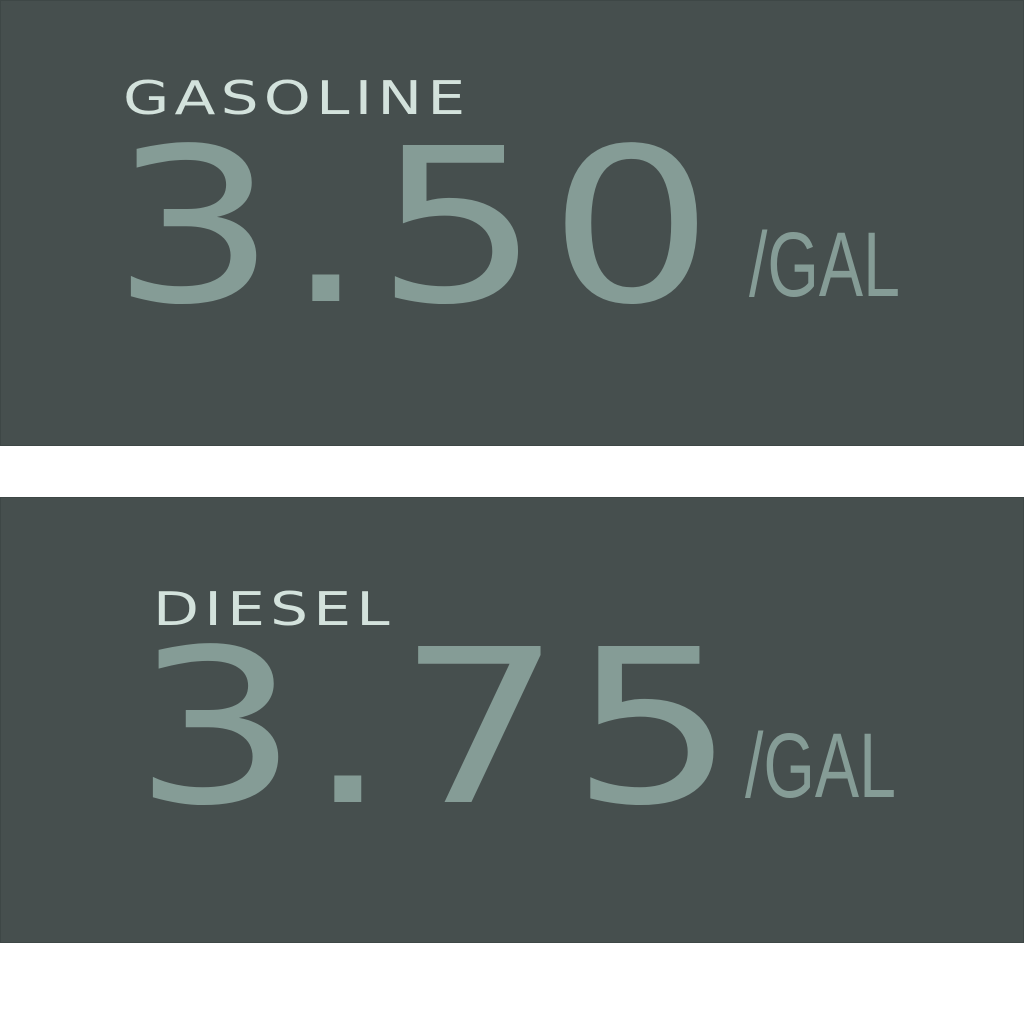  I want to click on gasoline-unit: /GAL, so click(824, 265).